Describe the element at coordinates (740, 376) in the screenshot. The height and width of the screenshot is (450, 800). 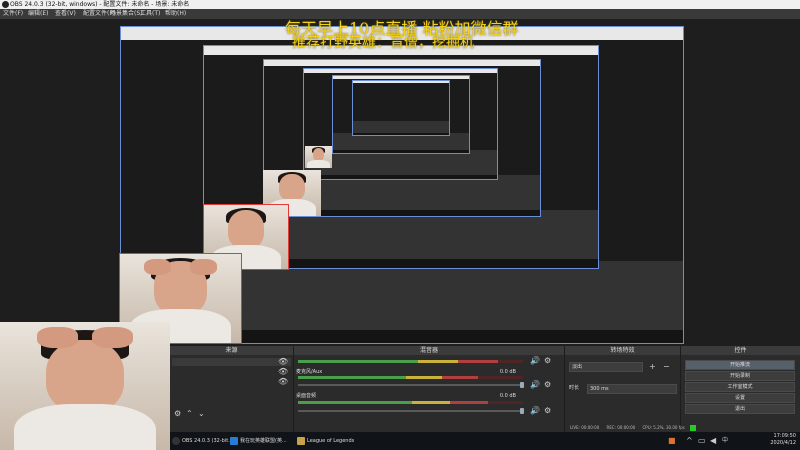
I see `start-recording-button: 开始录制` at that location.